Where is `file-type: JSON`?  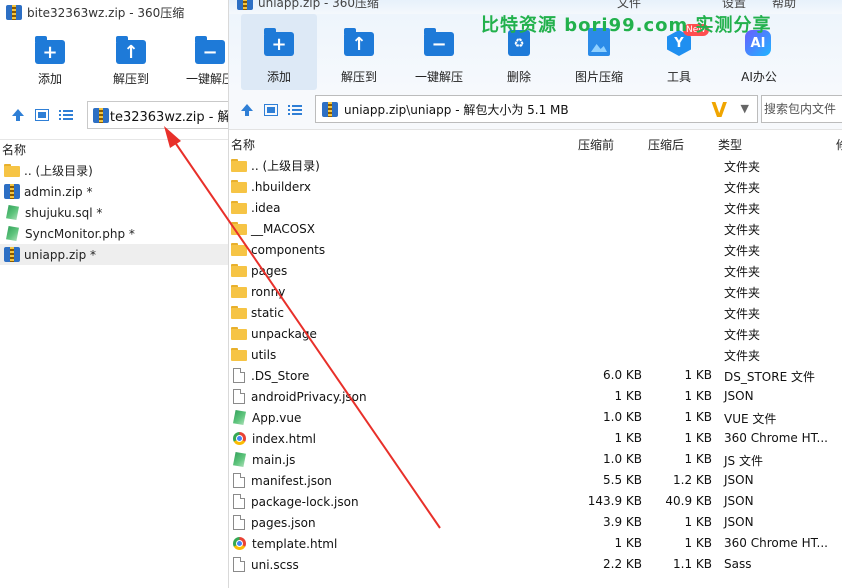 file-type: JSON is located at coordinates (739, 396).